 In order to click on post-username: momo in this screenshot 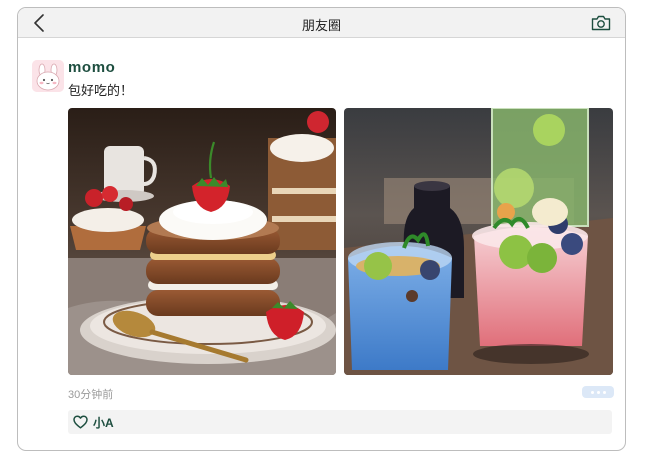, I will do `click(91, 67)`.